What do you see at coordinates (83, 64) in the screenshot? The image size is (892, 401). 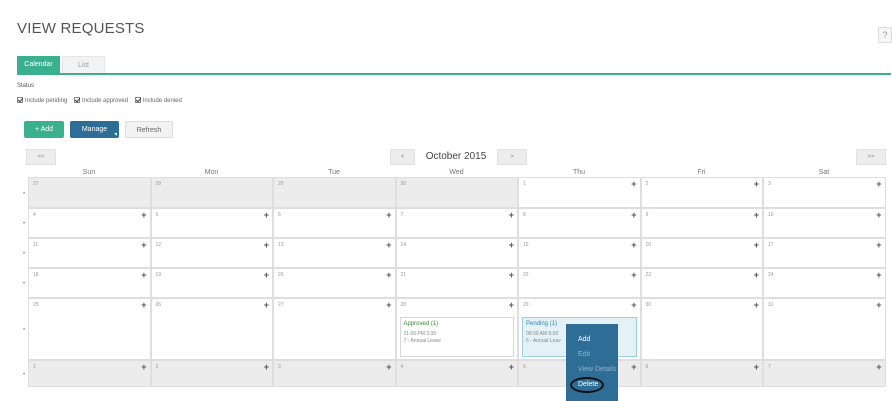 I see `tab-list: List` at bounding box center [83, 64].